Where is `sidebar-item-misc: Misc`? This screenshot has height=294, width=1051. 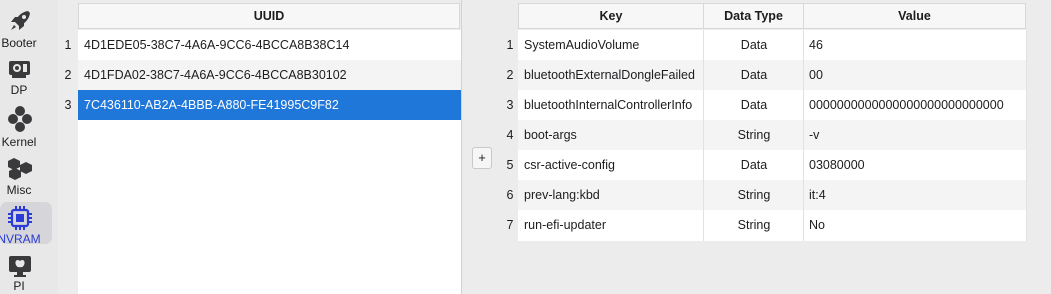 sidebar-item-misc: Misc is located at coordinates (29, 177).